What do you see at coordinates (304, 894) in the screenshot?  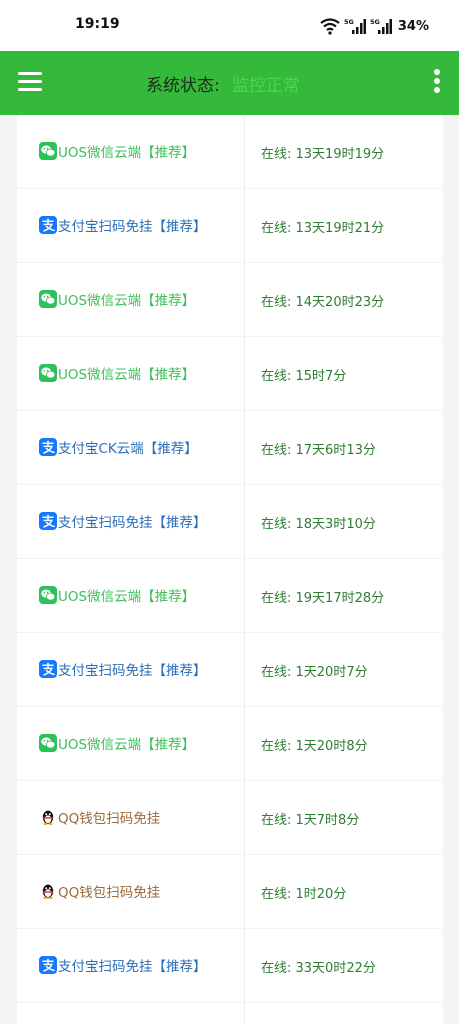 I see `online-duration: 在线: 1时20分` at bounding box center [304, 894].